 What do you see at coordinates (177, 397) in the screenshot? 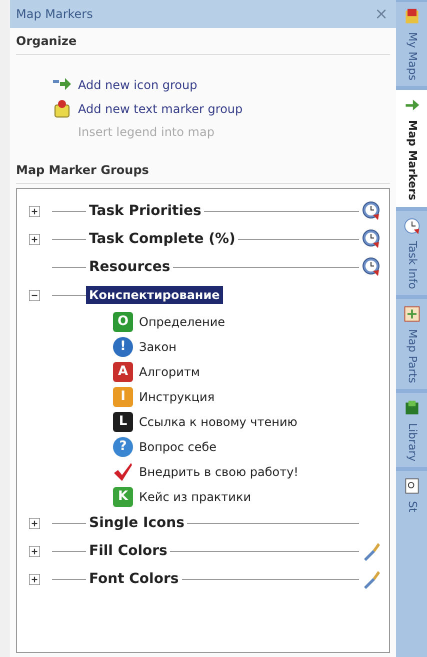
I see `marker-label: Инструкция` at bounding box center [177, 397].